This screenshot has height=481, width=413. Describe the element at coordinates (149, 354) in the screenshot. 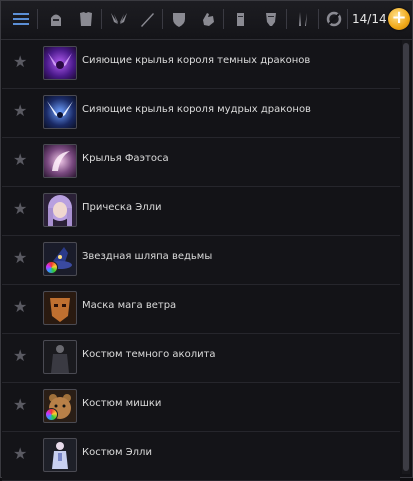

I see `item-label: Костюм темного аколита` at that location.